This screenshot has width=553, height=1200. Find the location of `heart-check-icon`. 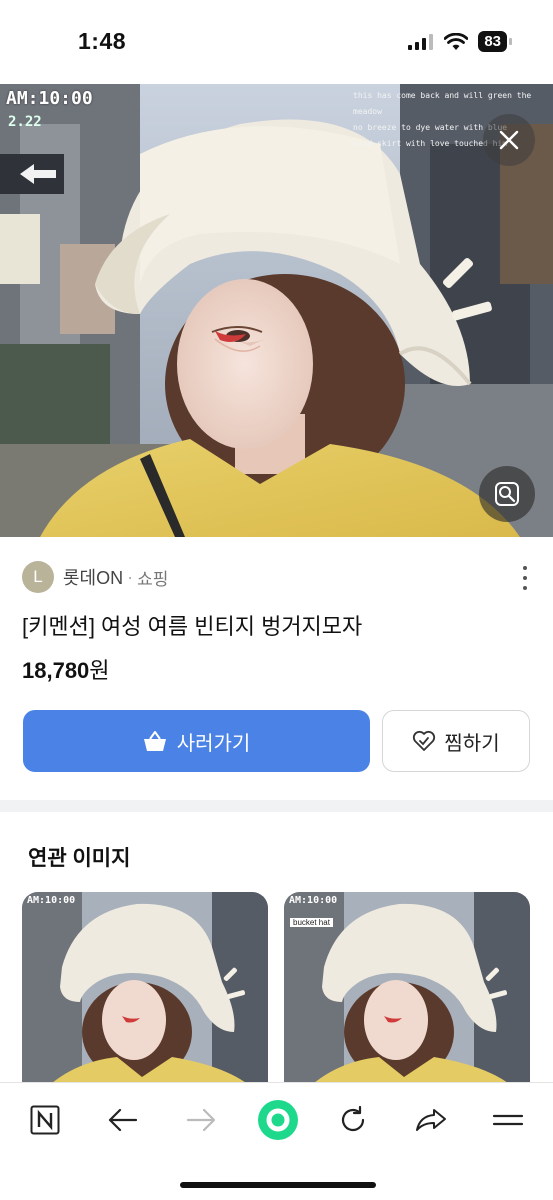

heart-check-icon is located at coordinates (424, 740).